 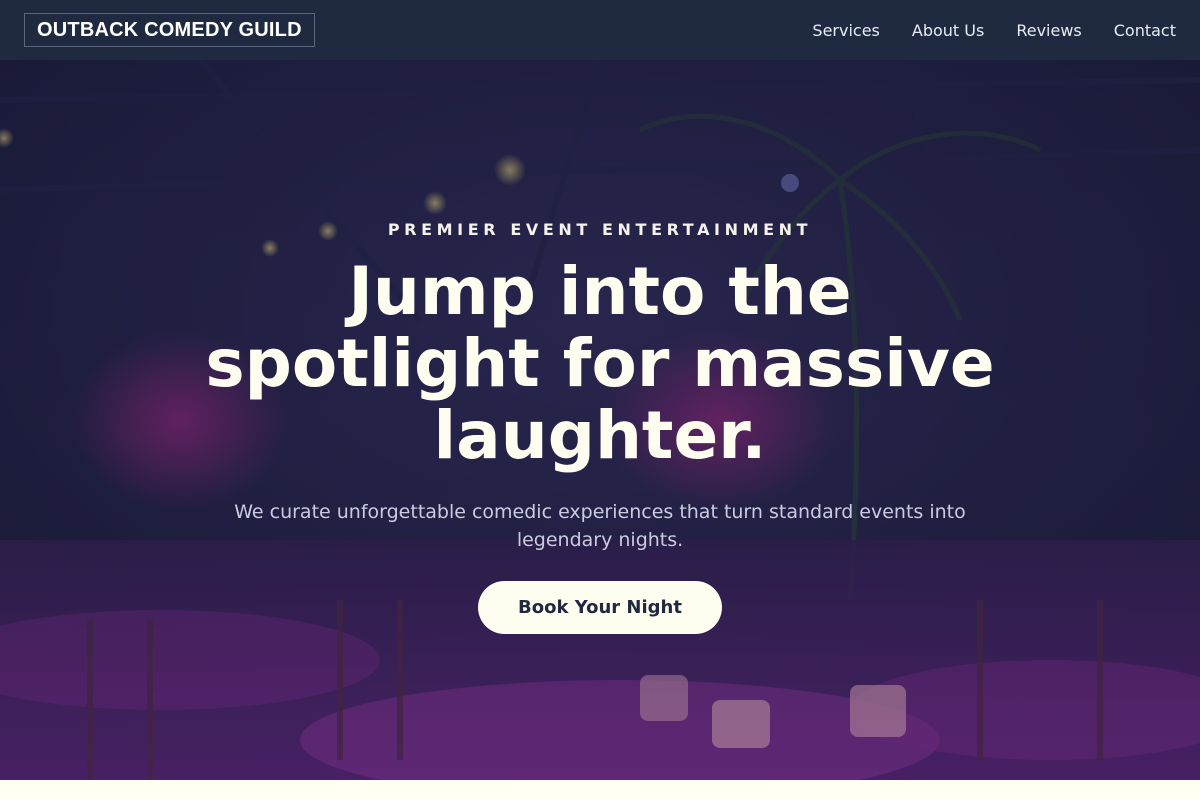 What do you see at coordinates (600, 790) in the screenshot?
I see `next-section-edge` at bounding box center [600, 790].